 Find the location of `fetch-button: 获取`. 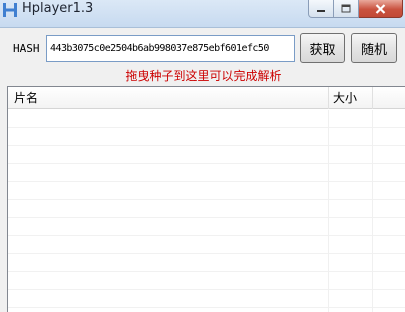

fetch-button: 获取 is located at coordinates (322, 48).